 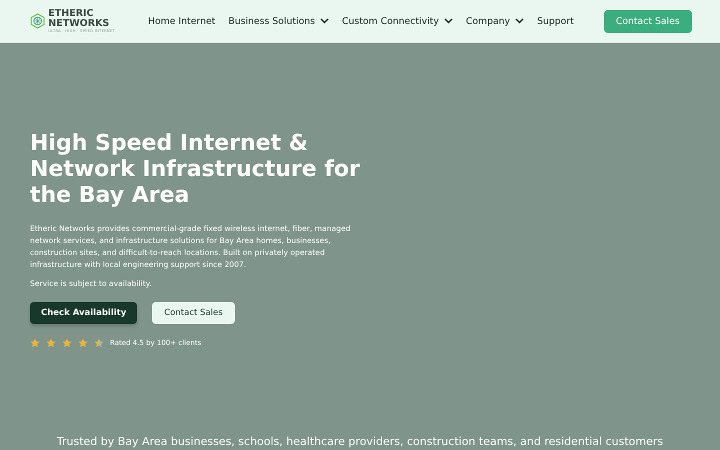 I want to click on hero-title: High Speed Internet & Network Infrastructure for the Bay Area, so click(x=195, y=170).